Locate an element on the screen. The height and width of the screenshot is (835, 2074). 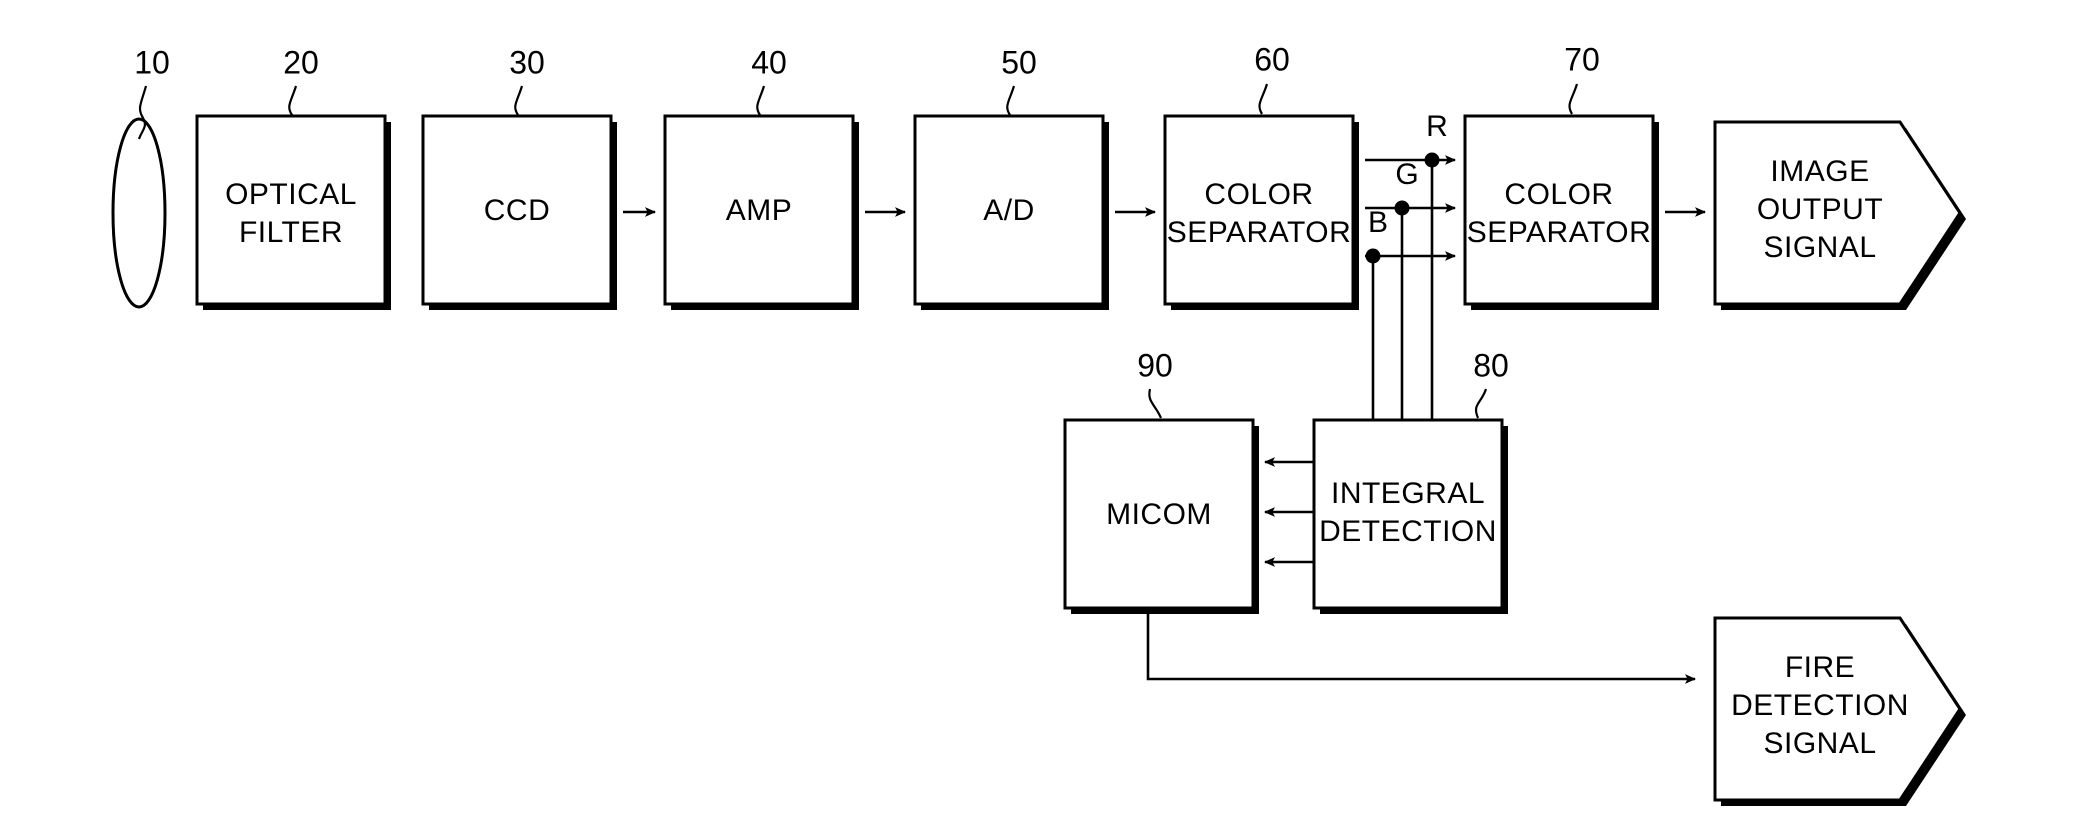
ref-numeral-60: 60 is located at coordinates (1272, 59).